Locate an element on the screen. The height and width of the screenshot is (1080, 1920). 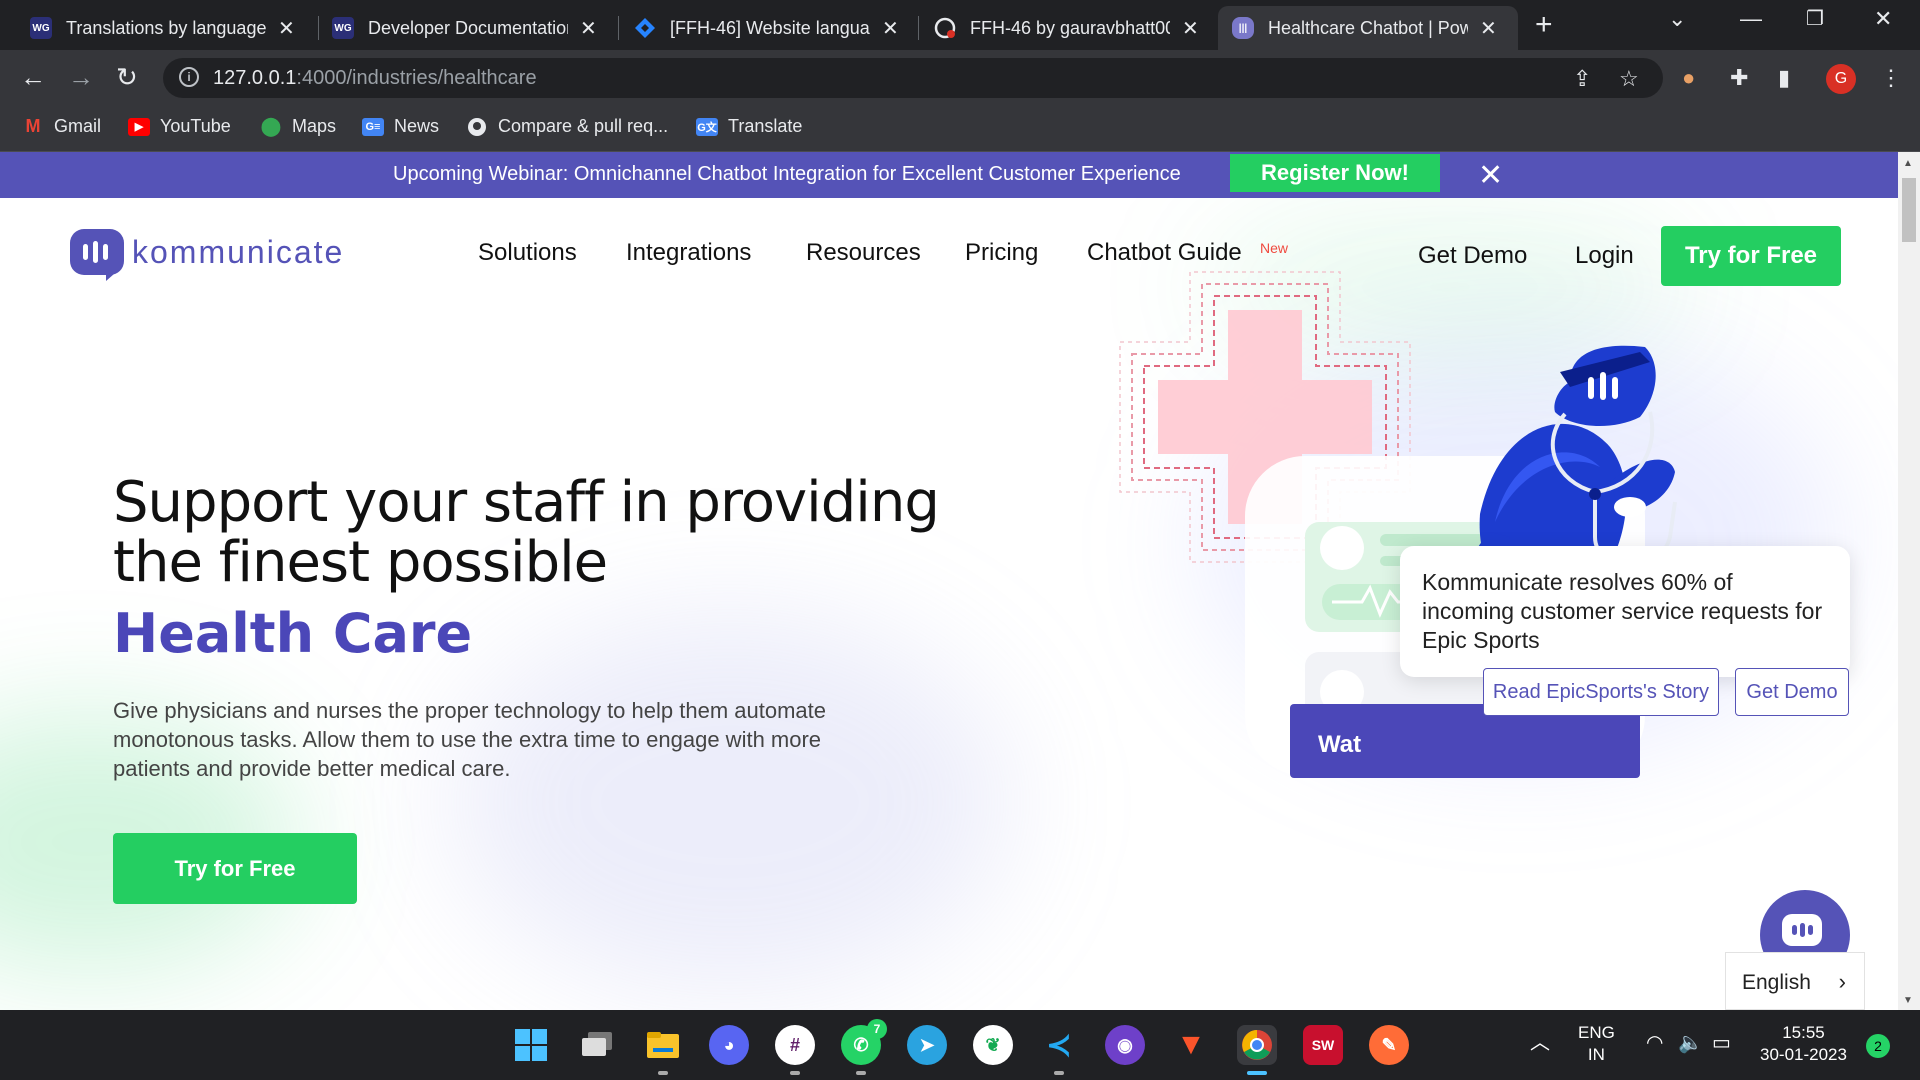
nav-integrations: Integrations is located at coordinates (688, 253).